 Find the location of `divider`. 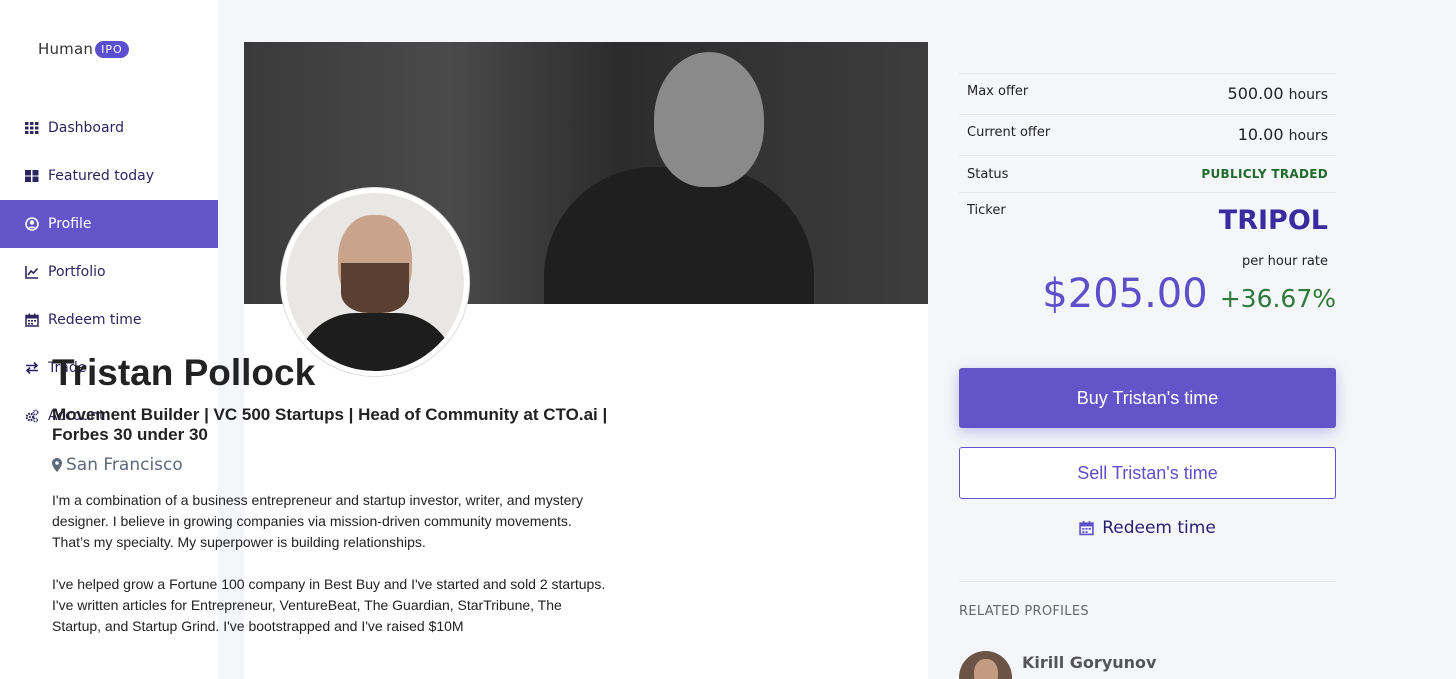

divider is located at coordinates (1147, 581).